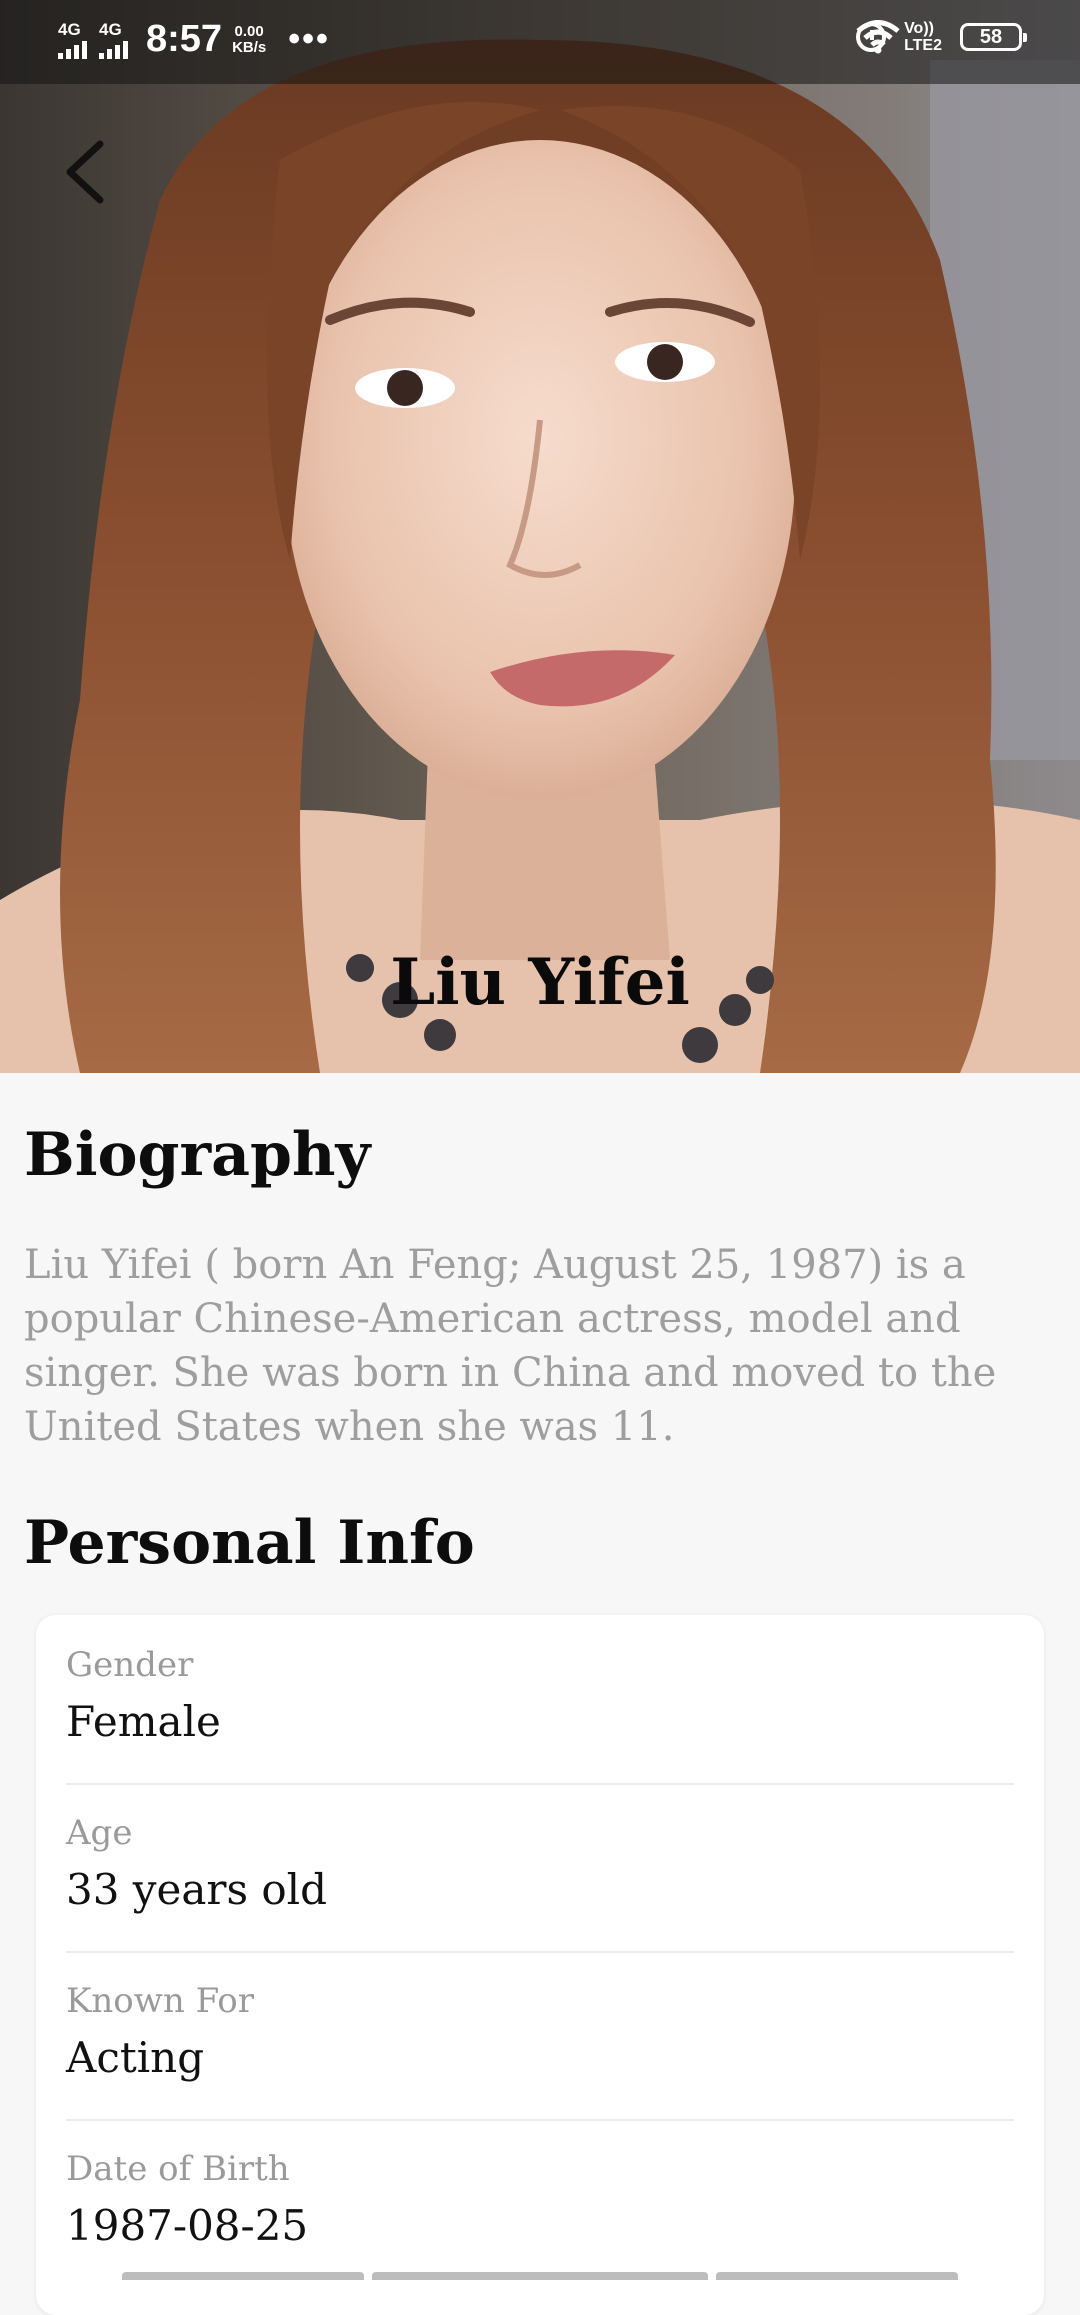  What do you see at coordinates (923, 45) in the screenshot?
I see `volte-bottom: LTE2` at bounding box center [923, 45].